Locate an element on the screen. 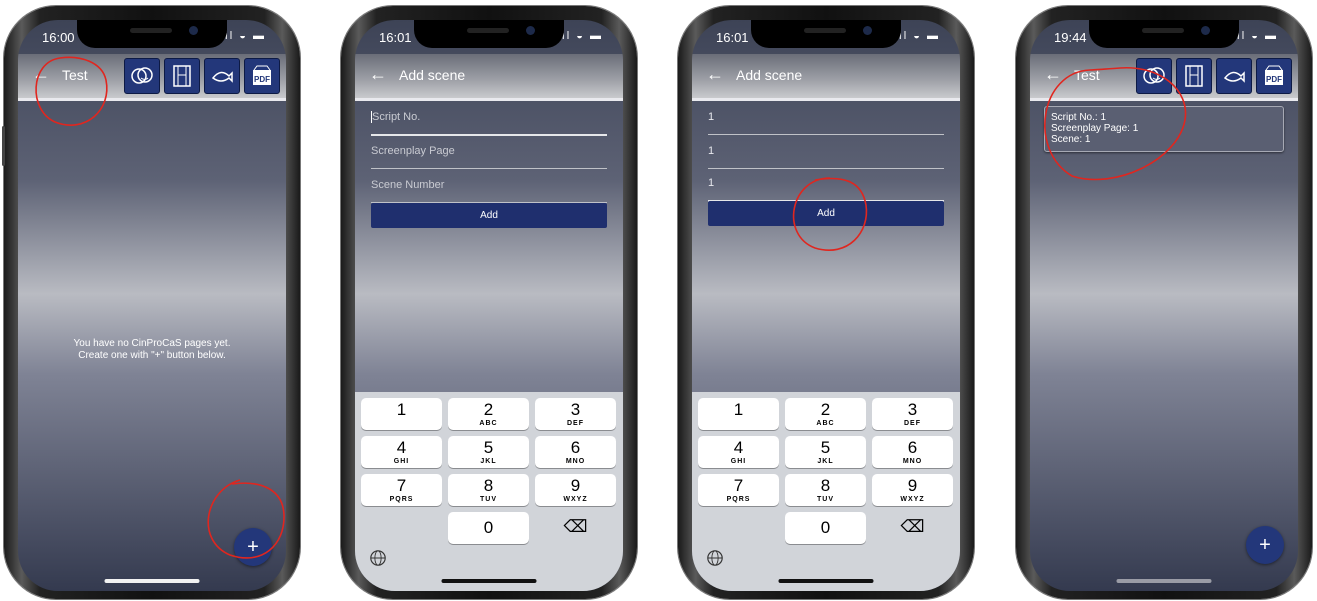 The width and height of the screenshot is (1317, 601). card-screenplay-page: Screenplay Page: 1 is located at coordinates (1095, 128).